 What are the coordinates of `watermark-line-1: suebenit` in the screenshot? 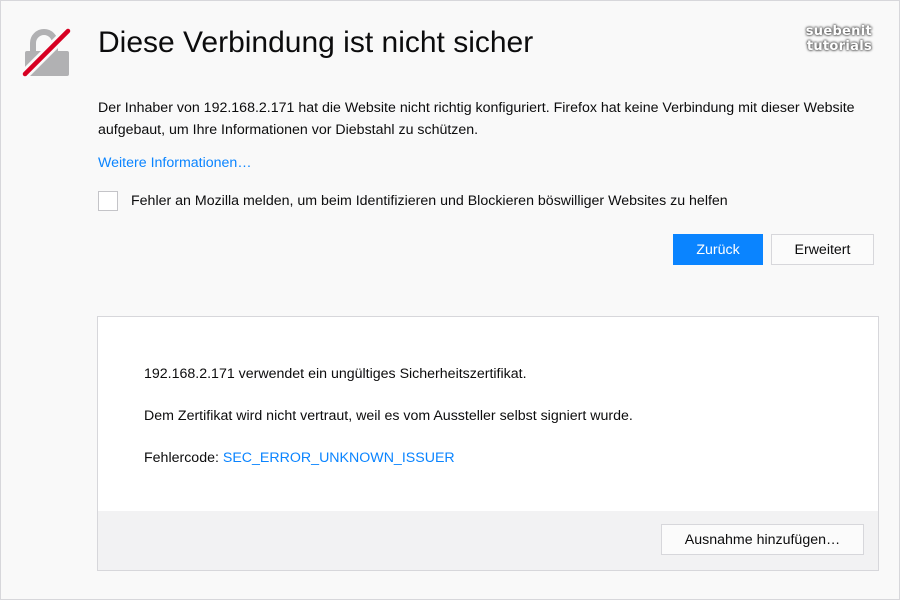 It's located at (838, 31).